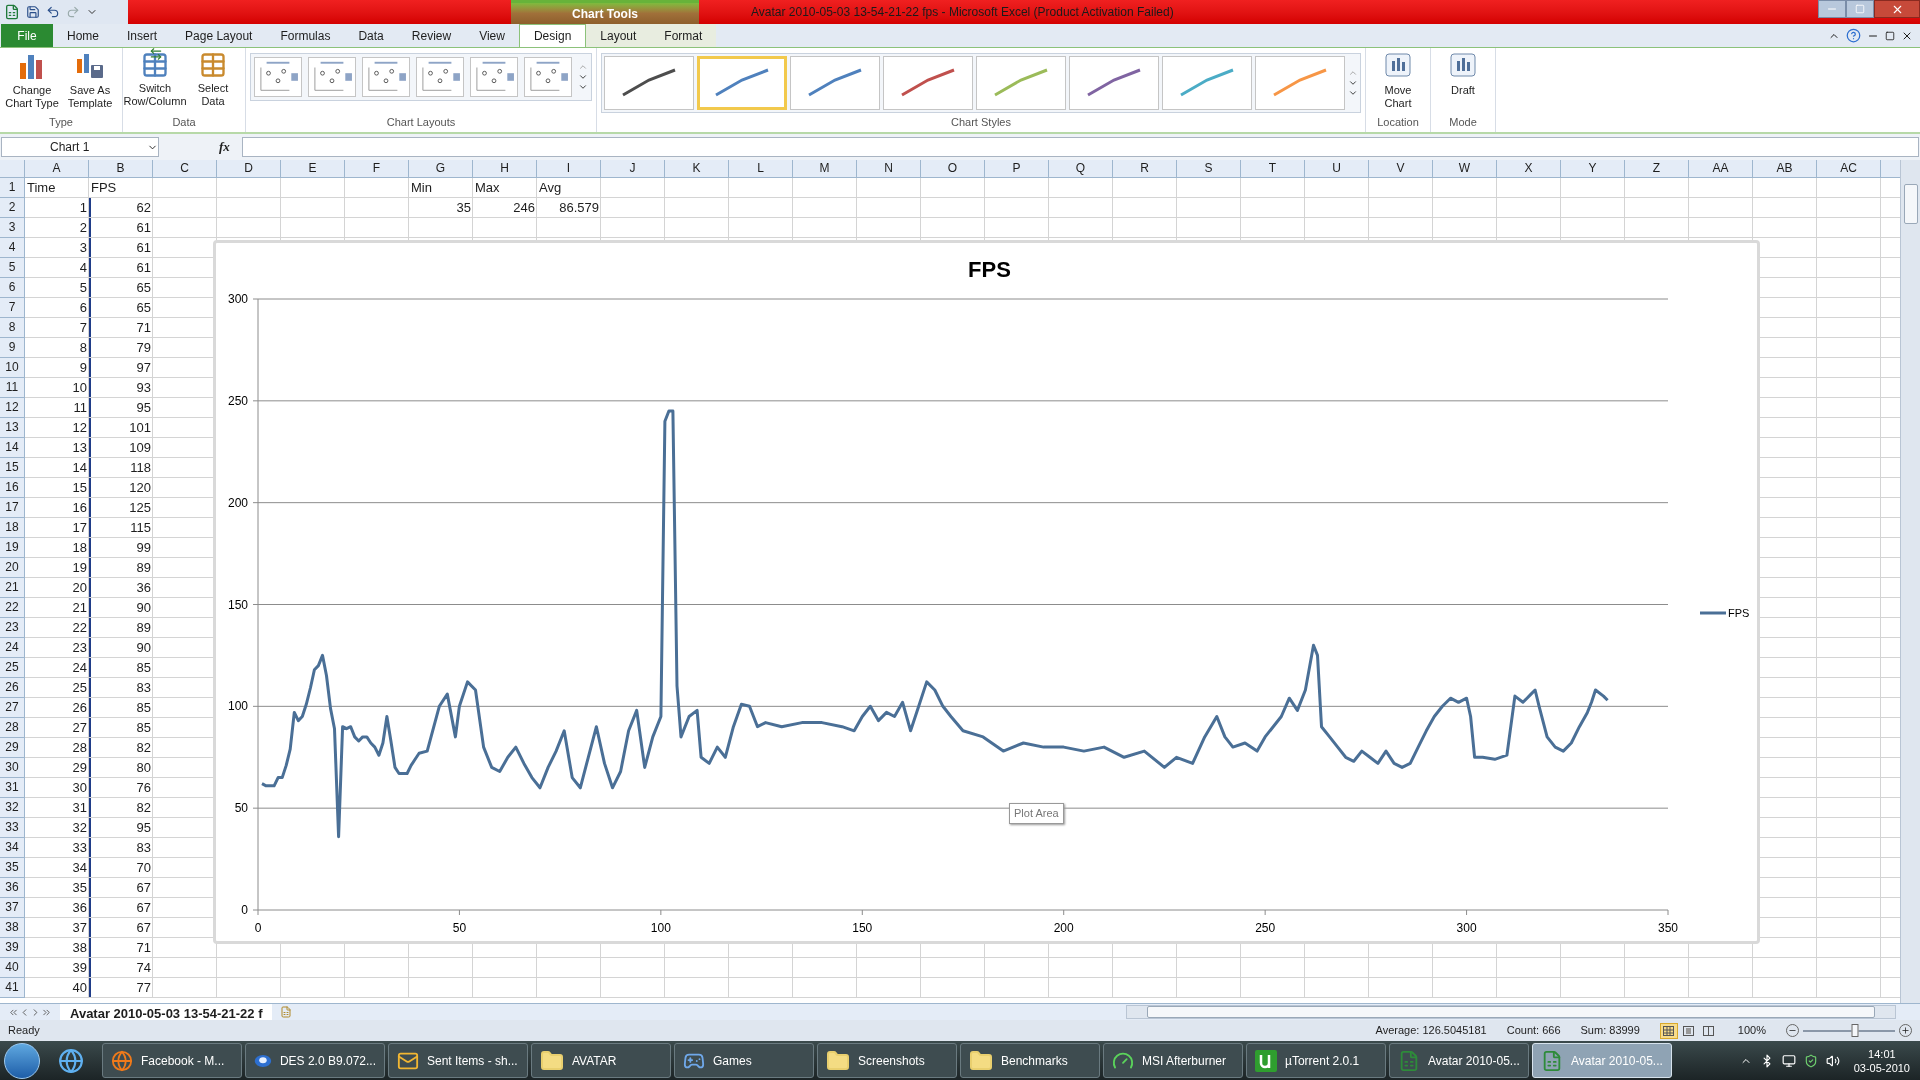 This screenshot has height=1080, width=1920. Describe the element at coordinates (1785, 168) in the screenshot. I see `column-header: AB` at that location.